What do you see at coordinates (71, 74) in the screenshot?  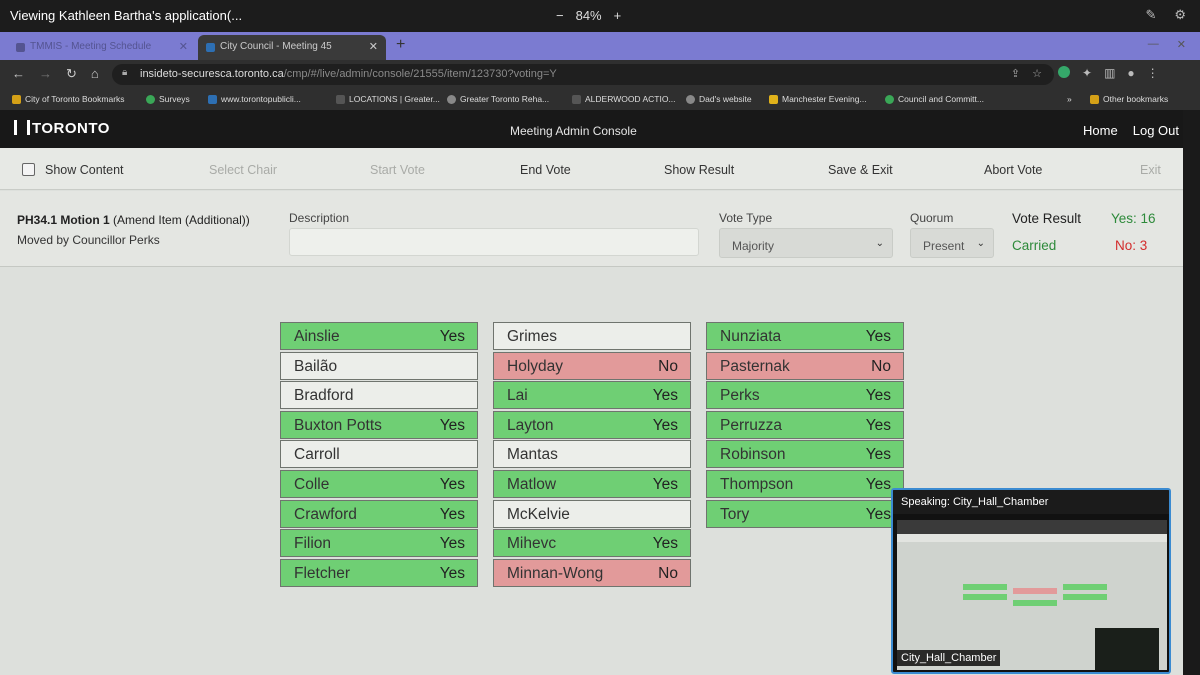 I see `reload-icon: ↻` at bounding box center [71, 74].